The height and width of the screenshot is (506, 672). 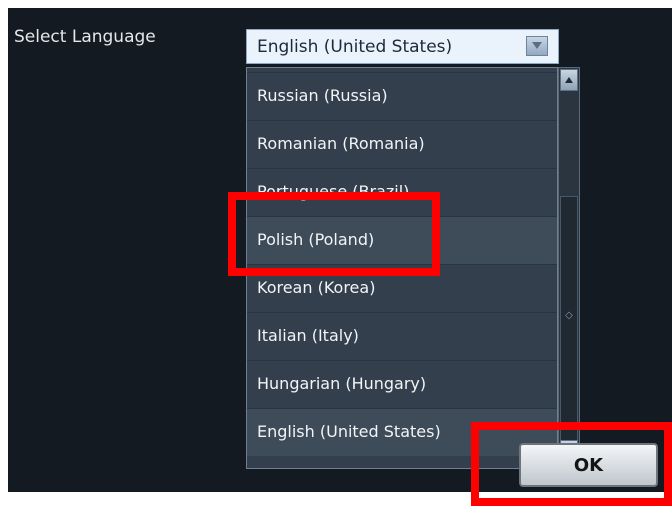 What do you see at coordinates (342, 383) in the screenshot?
I see `list-item-label: Hungarian (Hungary)` at bounding box center [342, 383].